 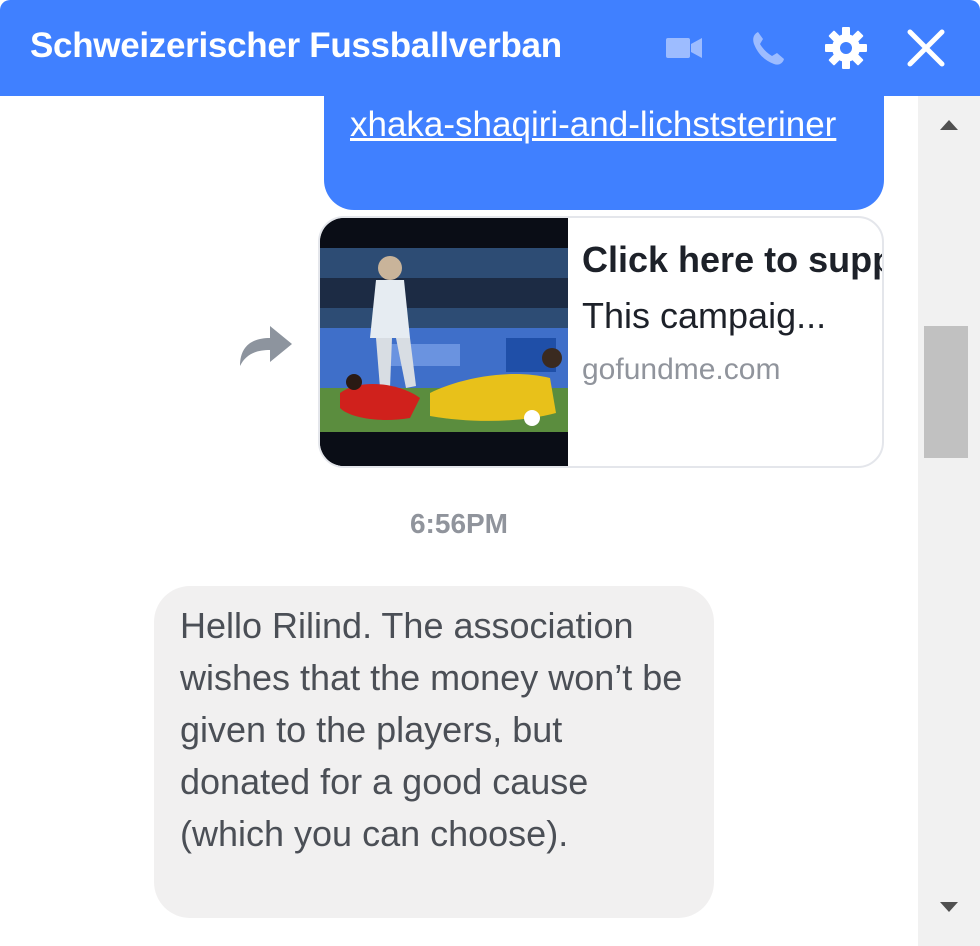 What do you see at coordinates (681, 369) in the screenshot?
I see `link-preview-domain: gofundme.com` at bounding box center [681, 369].